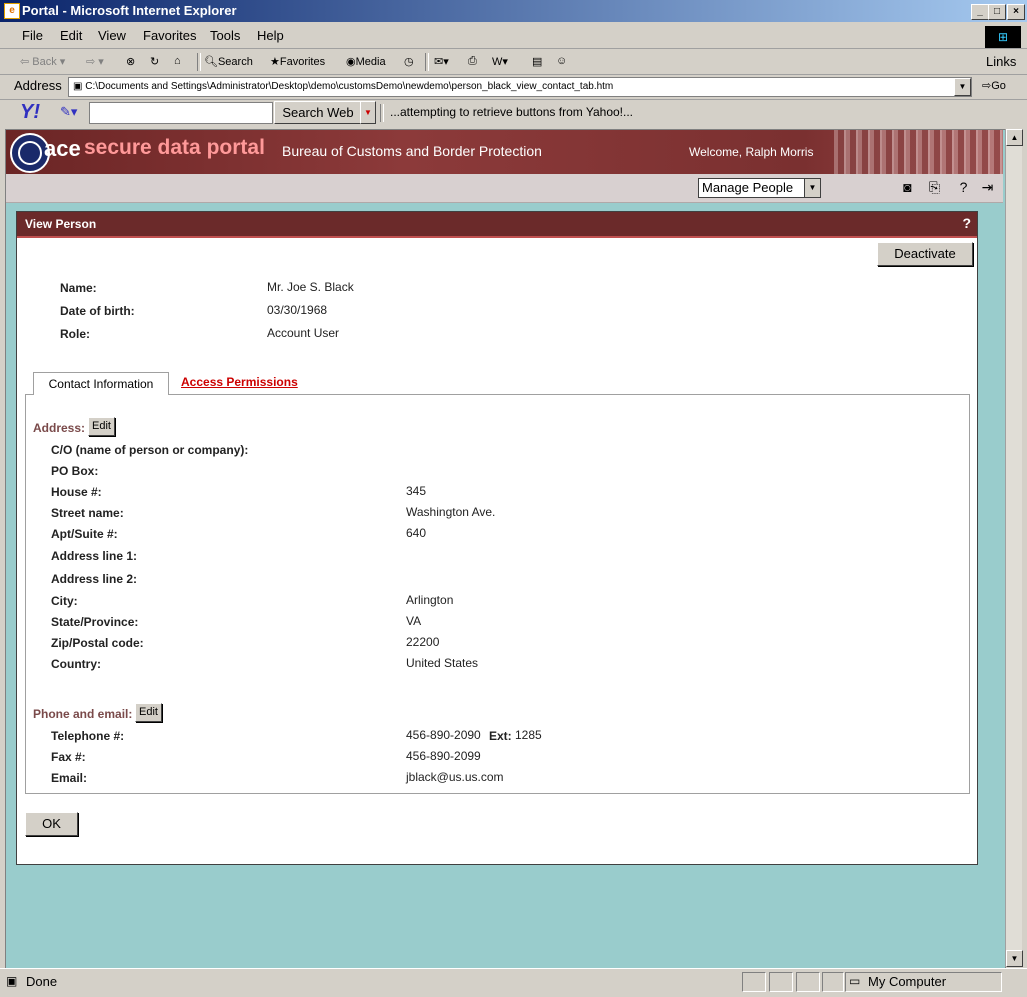 This screenshot has height=997, width=1027. I want to click on address-field-value: 22200, so click(423, 642).